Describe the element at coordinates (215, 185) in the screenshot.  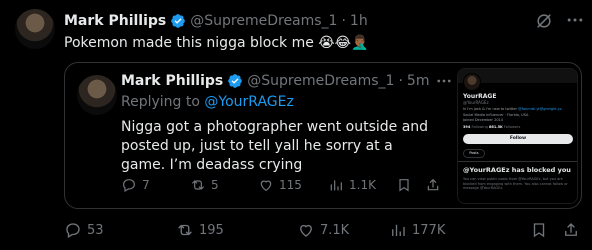
I see `quoted-repost-count: 5` at that location.